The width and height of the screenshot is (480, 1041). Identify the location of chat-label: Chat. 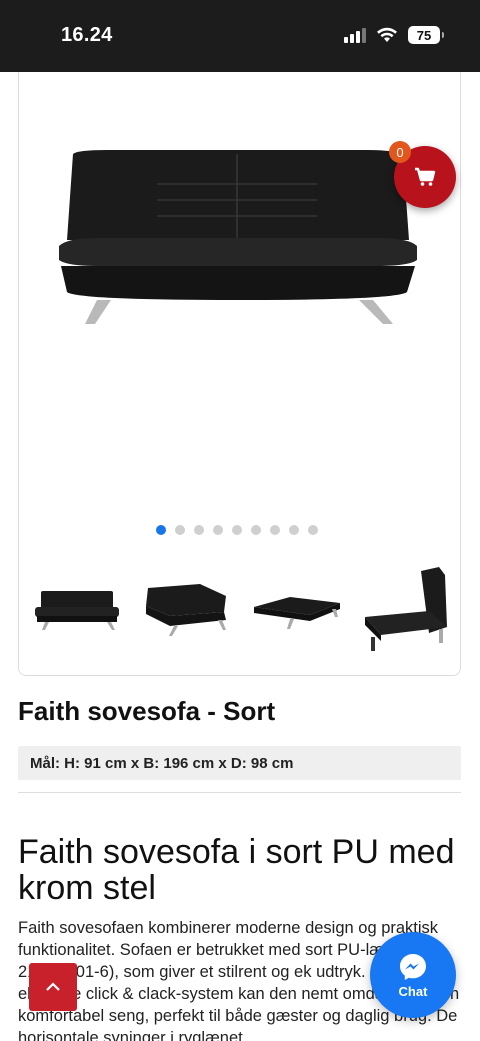
(413, 991).